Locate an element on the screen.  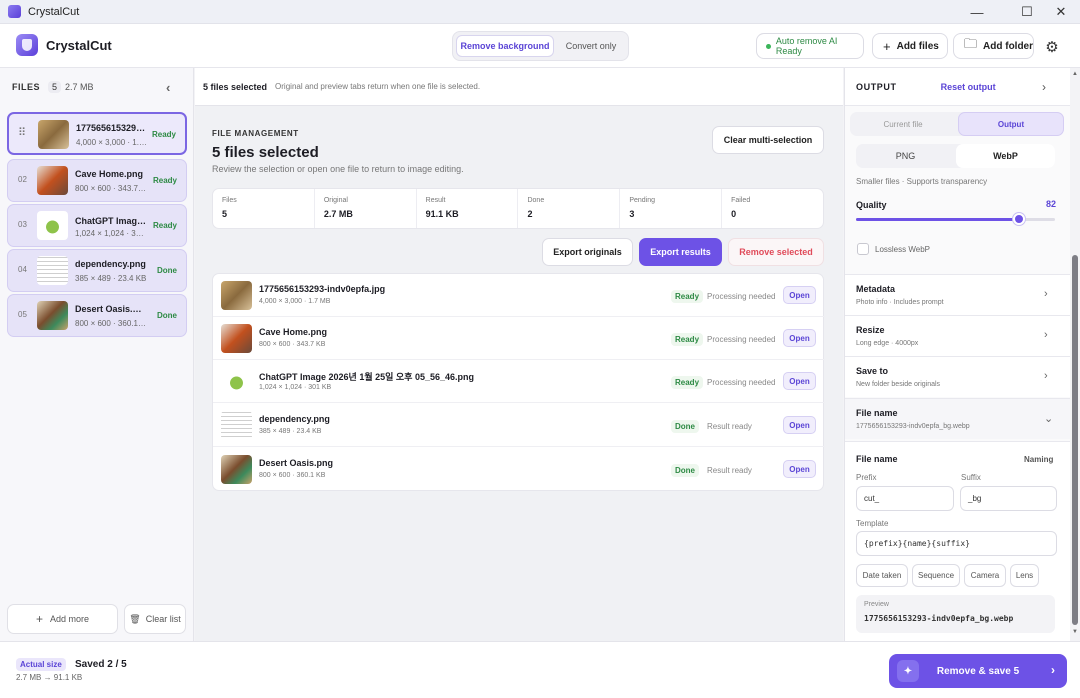
auto-remove-toggle: Auto remove AI Ready is located at coordinates (810, 46).